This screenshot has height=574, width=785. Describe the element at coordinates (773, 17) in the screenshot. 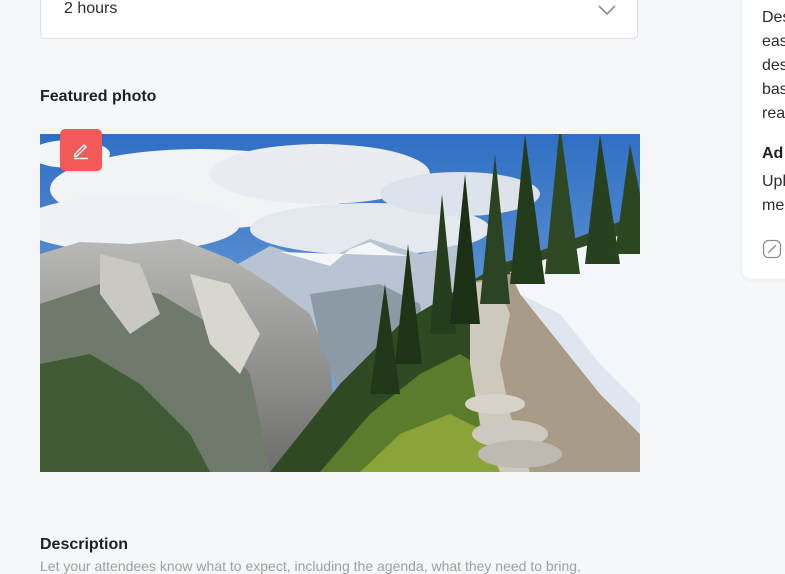

I see `tips-text-line: Des` at that location.